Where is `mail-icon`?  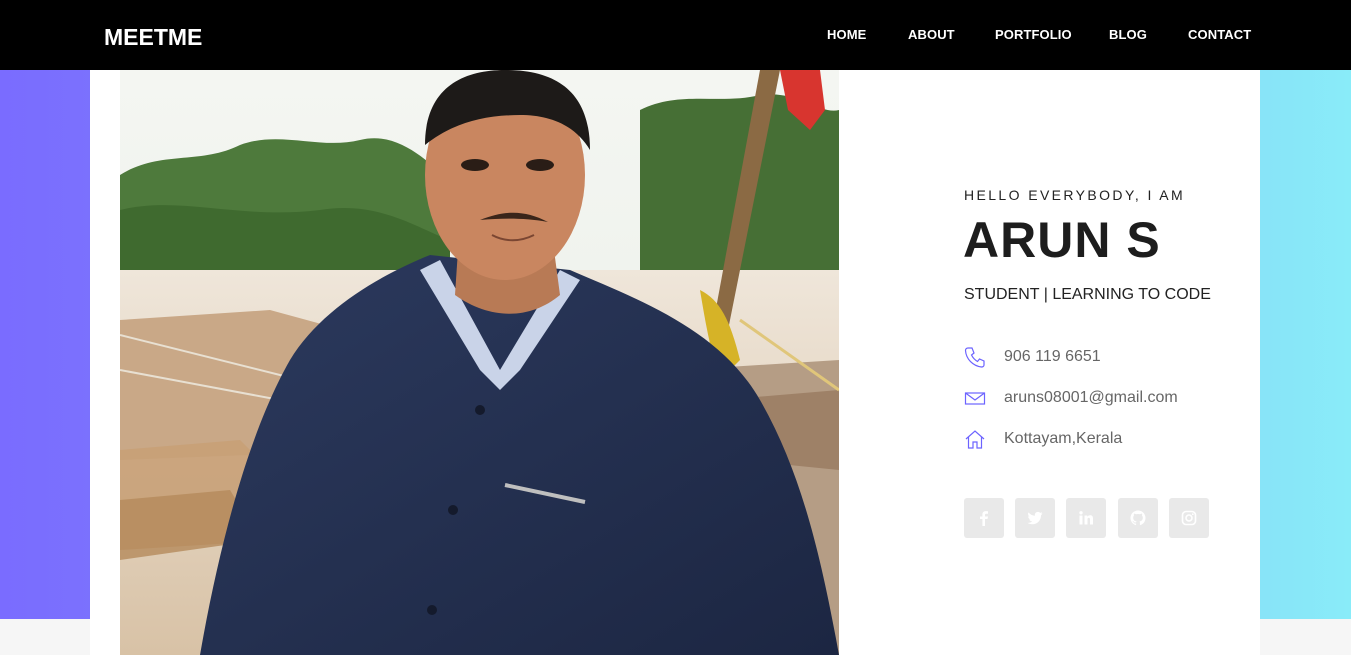 mail-icon is located at coordinates (975, 398).